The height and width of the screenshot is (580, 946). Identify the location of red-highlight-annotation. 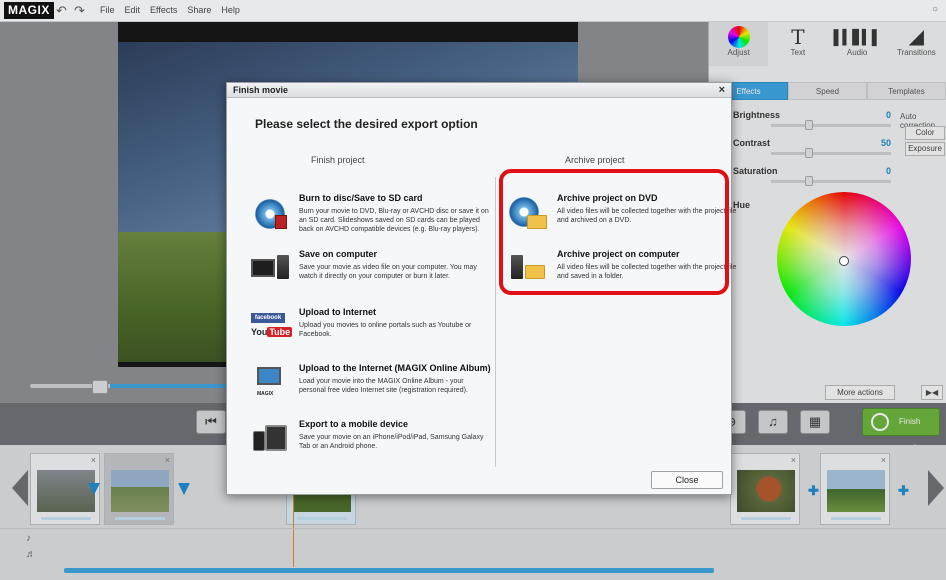
(614, 232).